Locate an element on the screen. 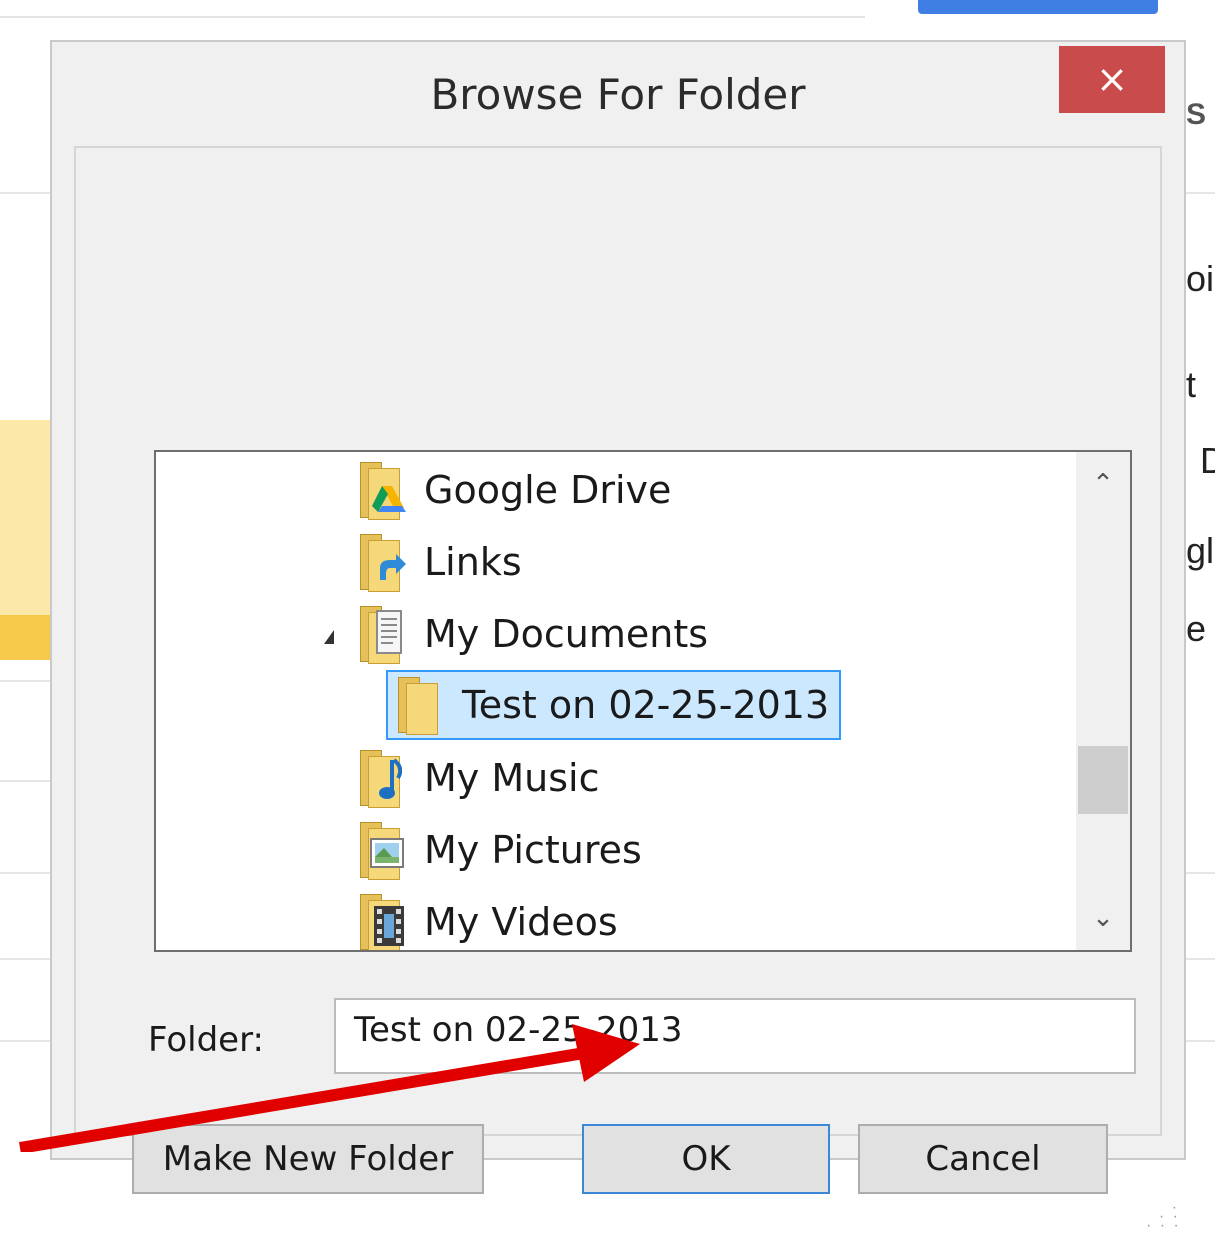 Image resolution: width=1215 pixels, height=1234 pixels. tree-item-my-videos: My Videos is located at coordinates (487, 920).